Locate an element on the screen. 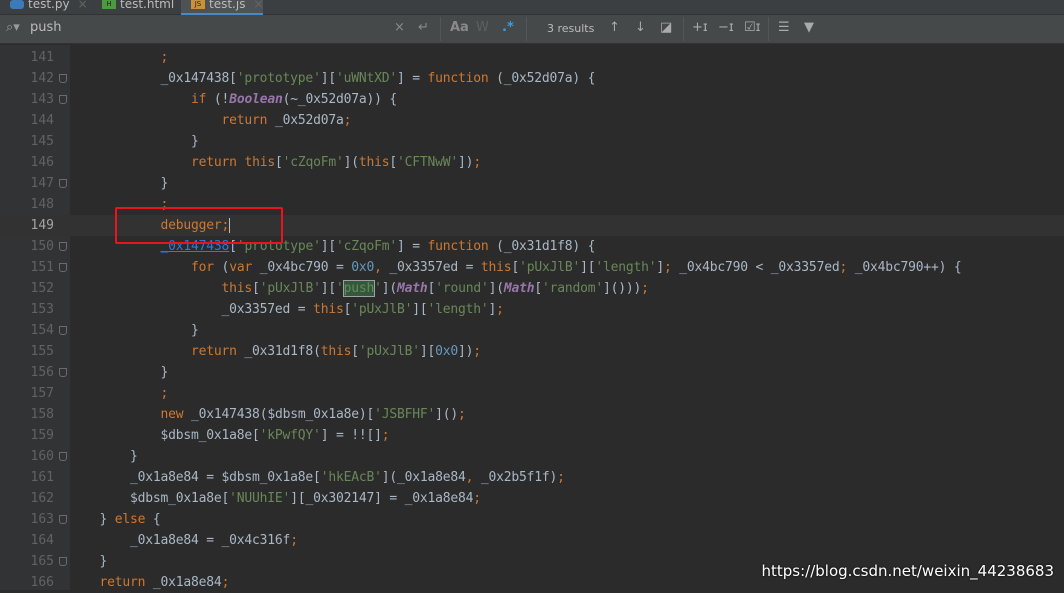  line-number: 159 is located at coordinates (42, 435).